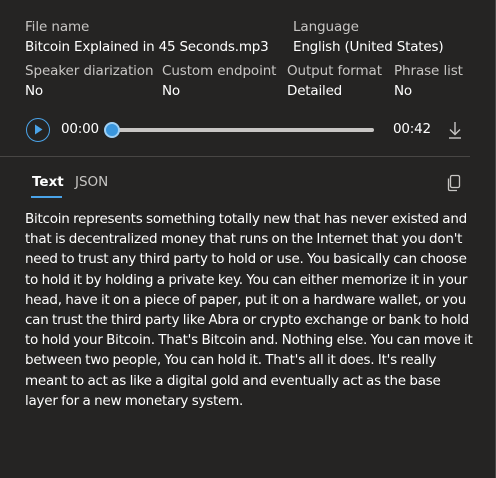 This screenshot has width=496, height=478. I want to click on output-format-value: Detailed, so click(315, 91).